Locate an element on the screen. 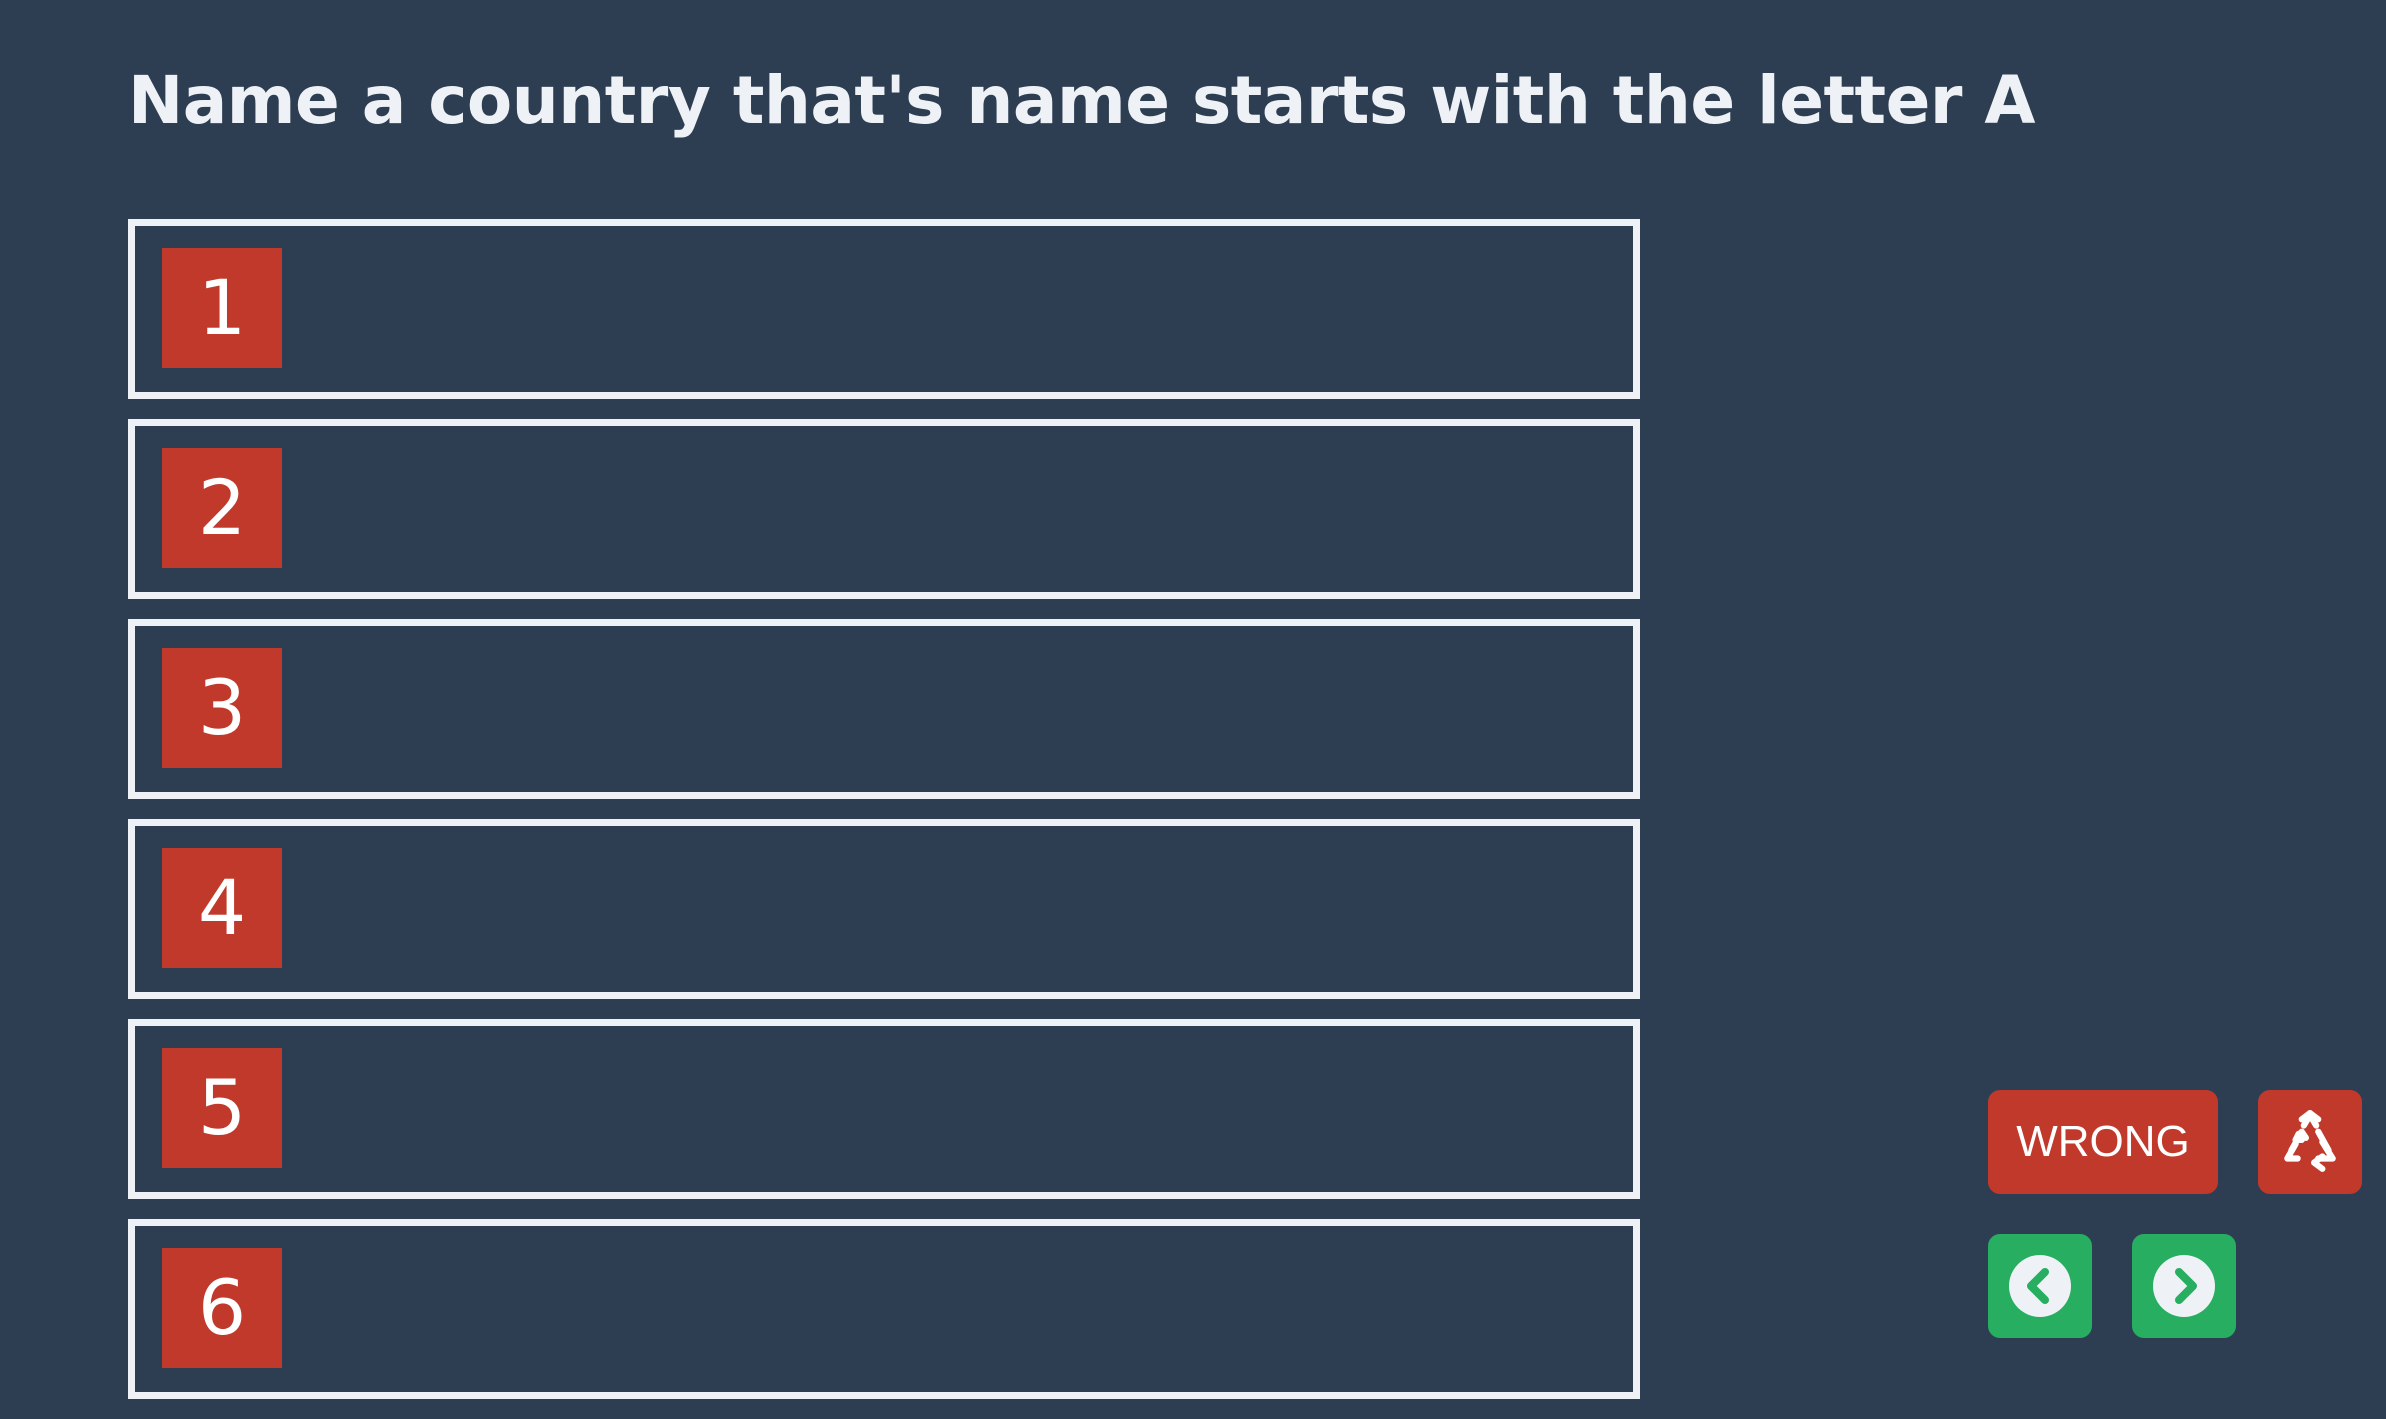 This screenshot has height=1419, width=2386. previous-button is located at coordinates (2040, 1286).